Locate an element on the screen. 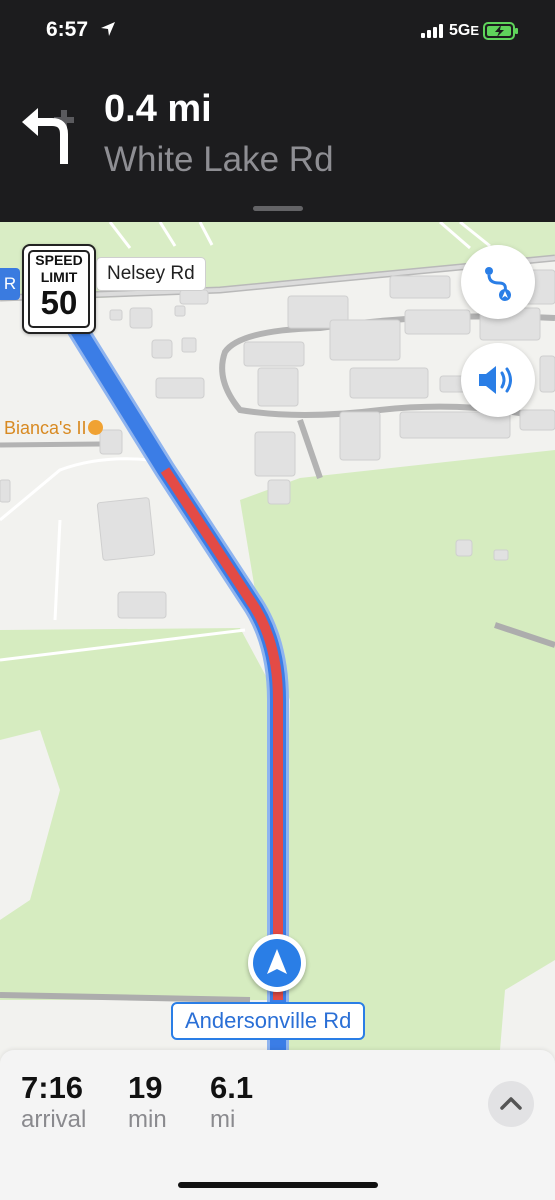  route-overview-button is located at coordinates (498, 282).